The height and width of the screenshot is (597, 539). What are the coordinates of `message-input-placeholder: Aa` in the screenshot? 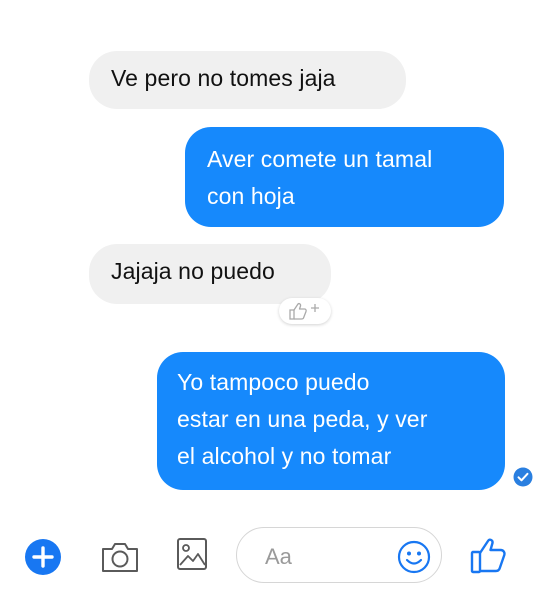 It's located at (278, 556).